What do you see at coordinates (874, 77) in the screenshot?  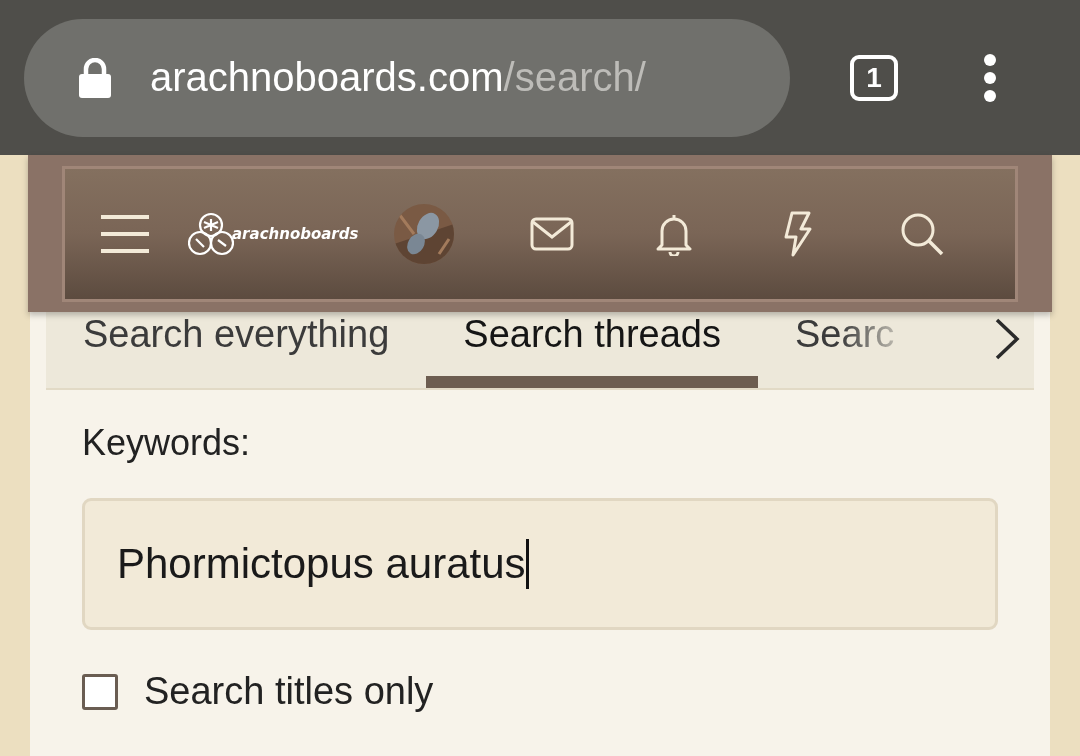 I see `tab-count-button: 1` at bounding box center [874, 77].